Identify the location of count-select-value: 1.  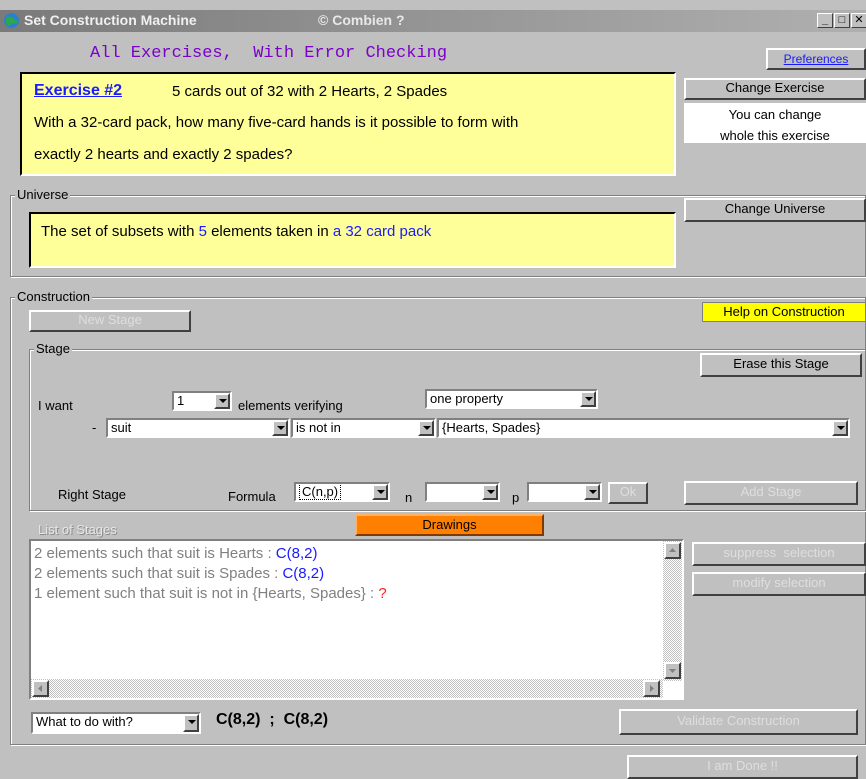
(181, 400).